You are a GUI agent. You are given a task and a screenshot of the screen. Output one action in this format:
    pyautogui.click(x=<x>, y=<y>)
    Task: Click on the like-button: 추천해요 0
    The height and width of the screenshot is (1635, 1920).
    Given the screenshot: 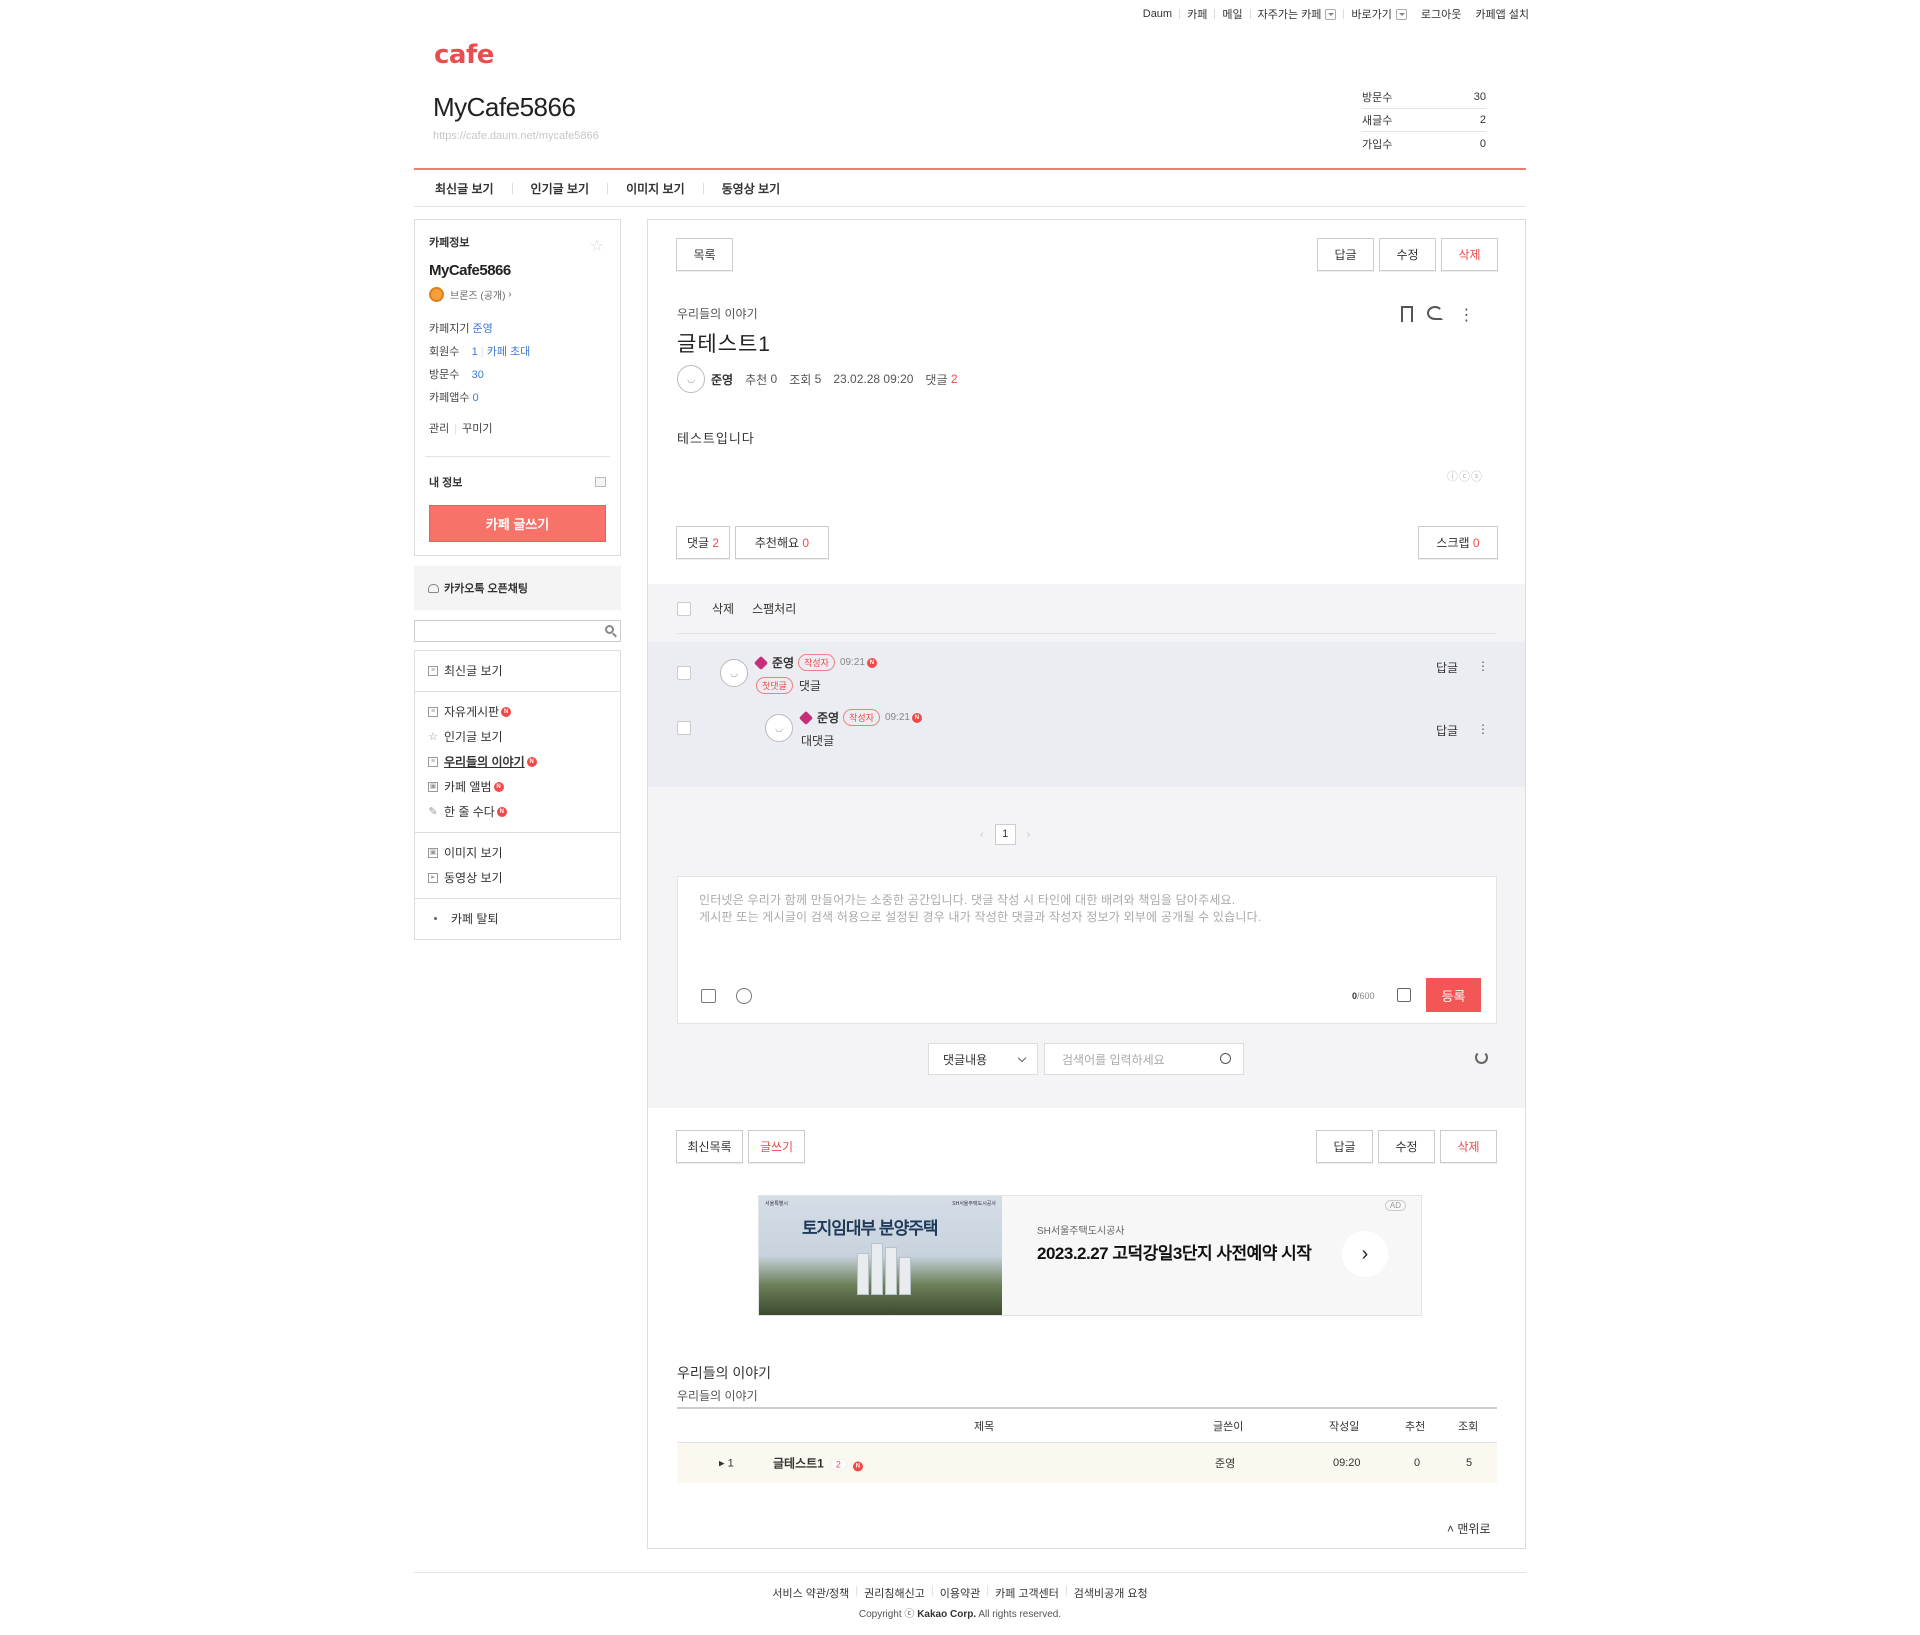 What is the action you would take?
    pyautogui.click(x=782, y=542)
    